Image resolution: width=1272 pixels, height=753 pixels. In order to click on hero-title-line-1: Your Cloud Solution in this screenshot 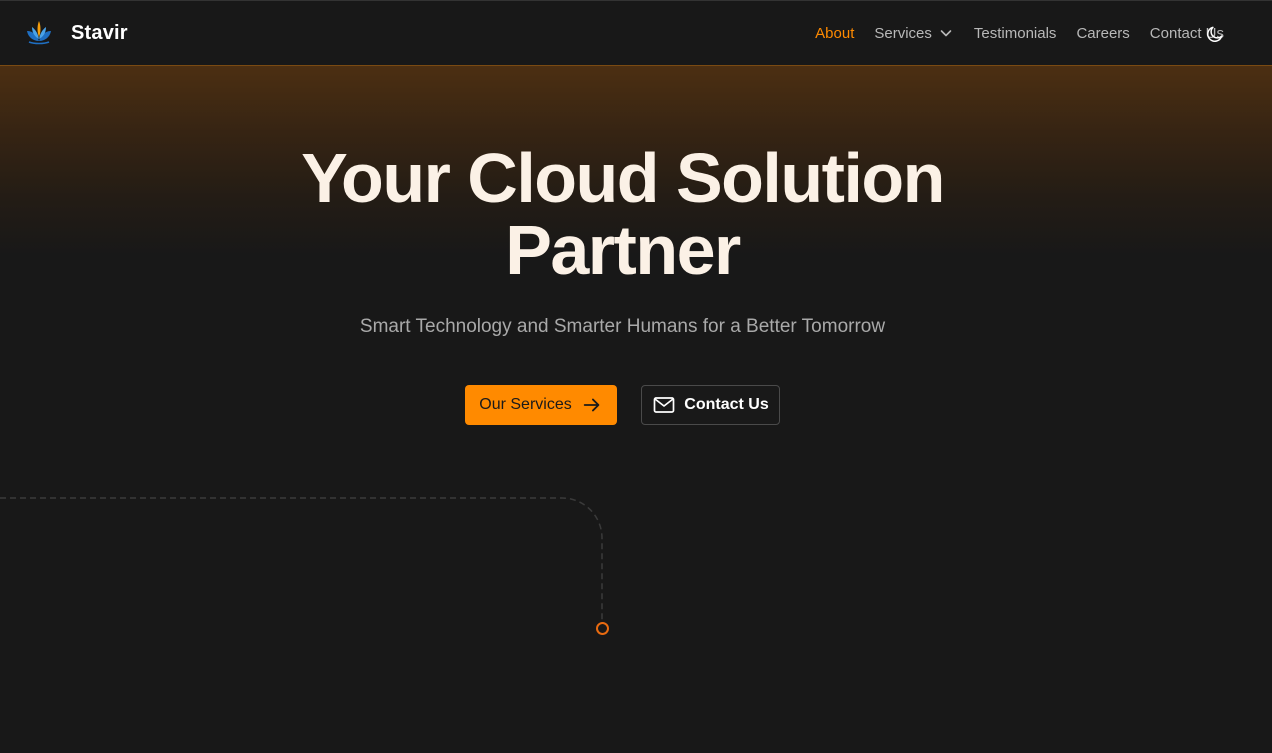, I will do `click(623, 178)`.